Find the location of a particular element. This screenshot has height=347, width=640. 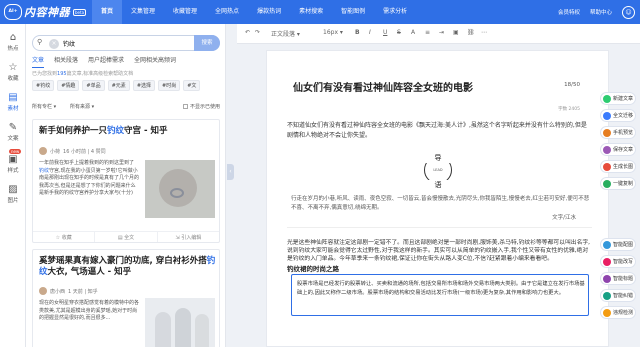

card-meta: 小荷 16 小时前 | 4 赞同 is located at coordinates (72, 151).